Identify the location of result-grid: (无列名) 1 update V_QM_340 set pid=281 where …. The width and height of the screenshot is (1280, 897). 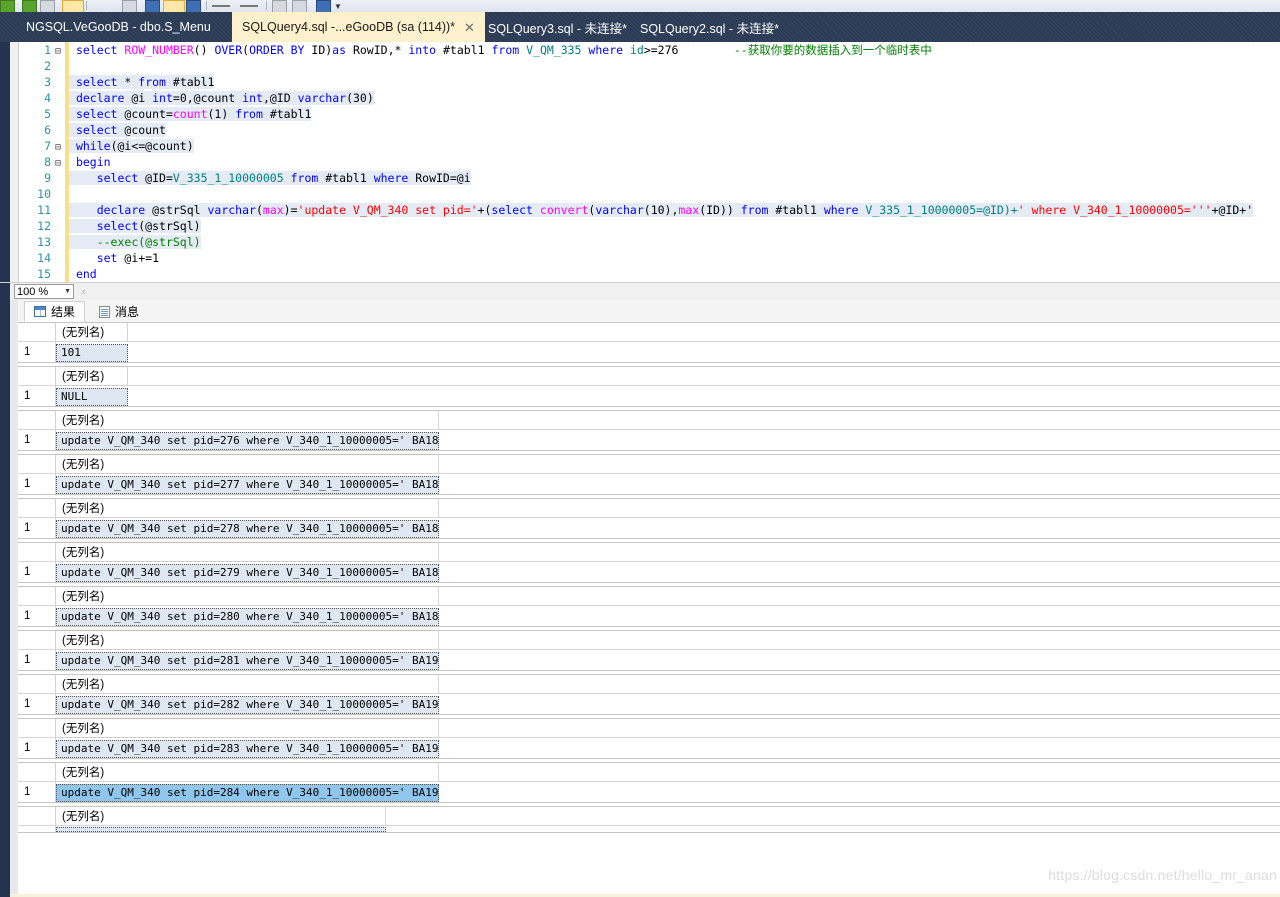
(649, 650).